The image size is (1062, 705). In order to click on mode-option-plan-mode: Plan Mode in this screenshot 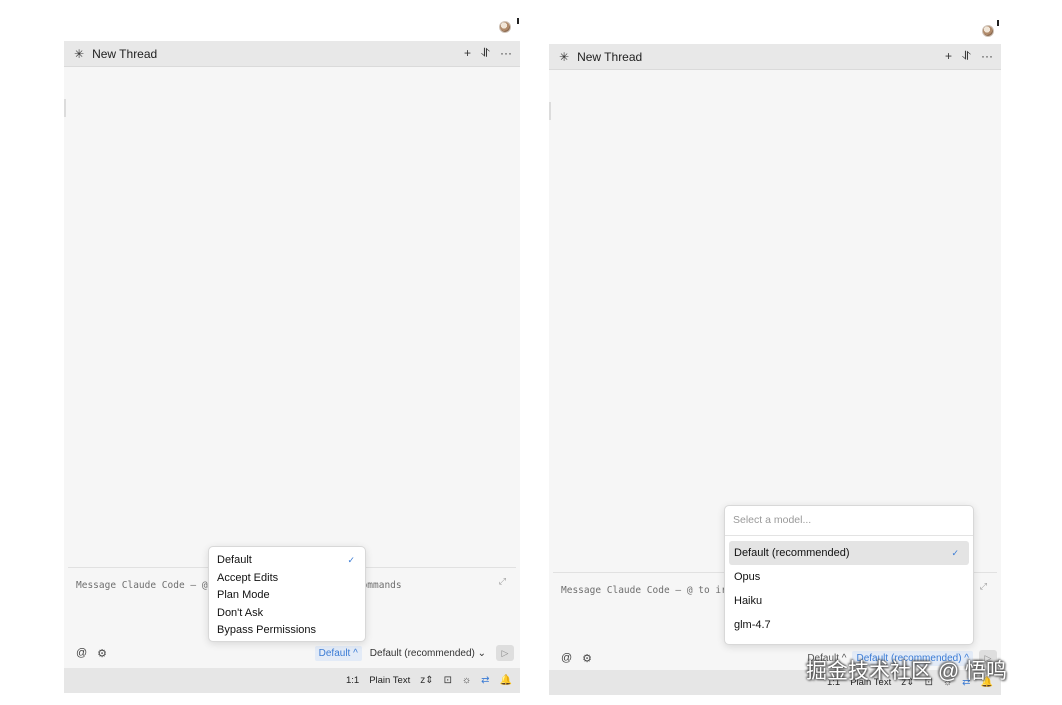, I will do `click(287, 596)`.